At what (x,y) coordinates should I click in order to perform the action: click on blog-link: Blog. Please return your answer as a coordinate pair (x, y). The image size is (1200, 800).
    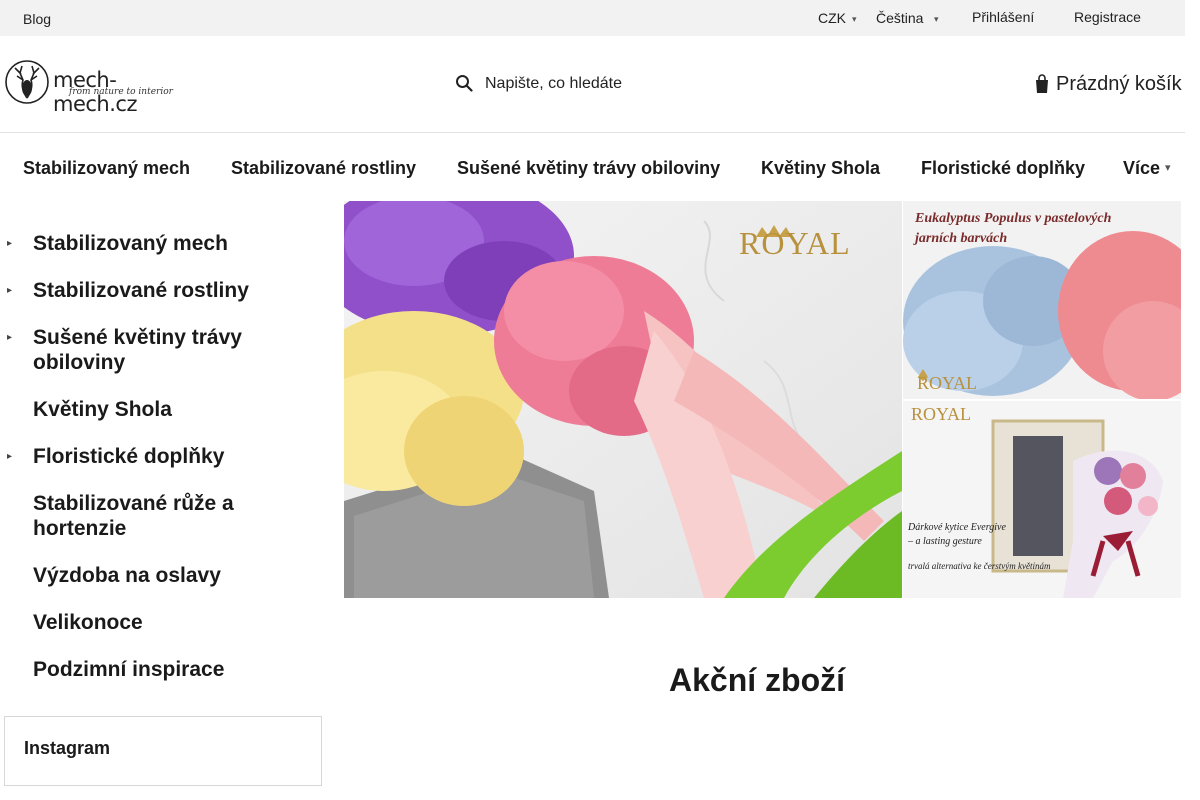
    Looking at the image, I should click on (37, 19).